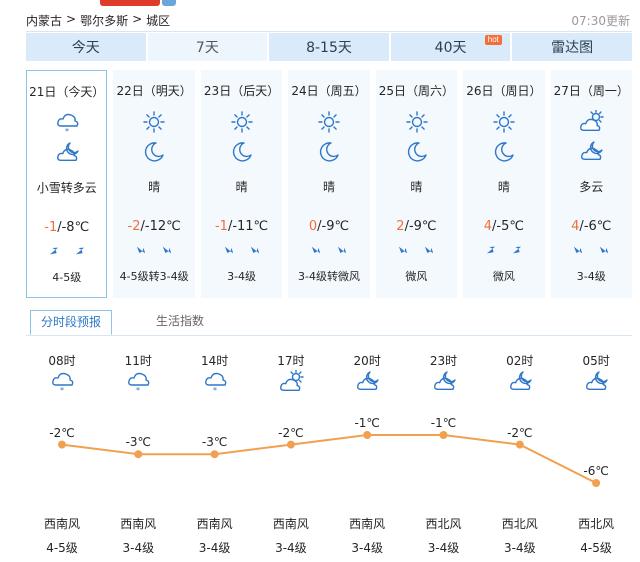 Image resolution: width=640 pixels, height=562 pixels. What do you see at coordinates (591, 187) in the screenshot?
I see `weather-description: 多云` at bounding box center [591, 187].